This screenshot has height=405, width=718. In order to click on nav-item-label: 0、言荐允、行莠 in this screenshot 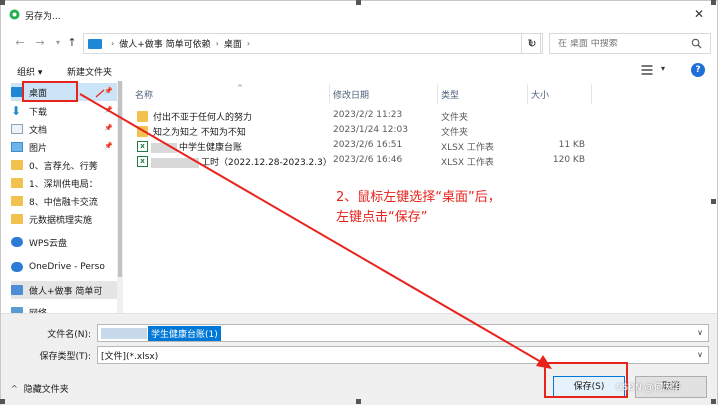, I will do `click(63, 166)`.